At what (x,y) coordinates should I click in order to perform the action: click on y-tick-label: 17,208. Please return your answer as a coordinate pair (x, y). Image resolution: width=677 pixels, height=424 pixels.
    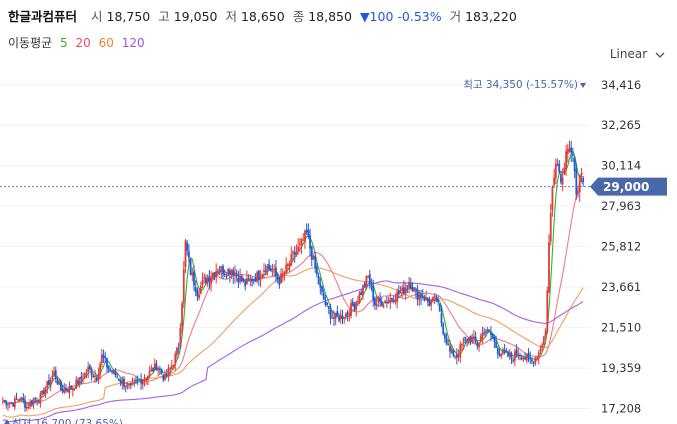
    Looking at the image, I should click on (621, 409).